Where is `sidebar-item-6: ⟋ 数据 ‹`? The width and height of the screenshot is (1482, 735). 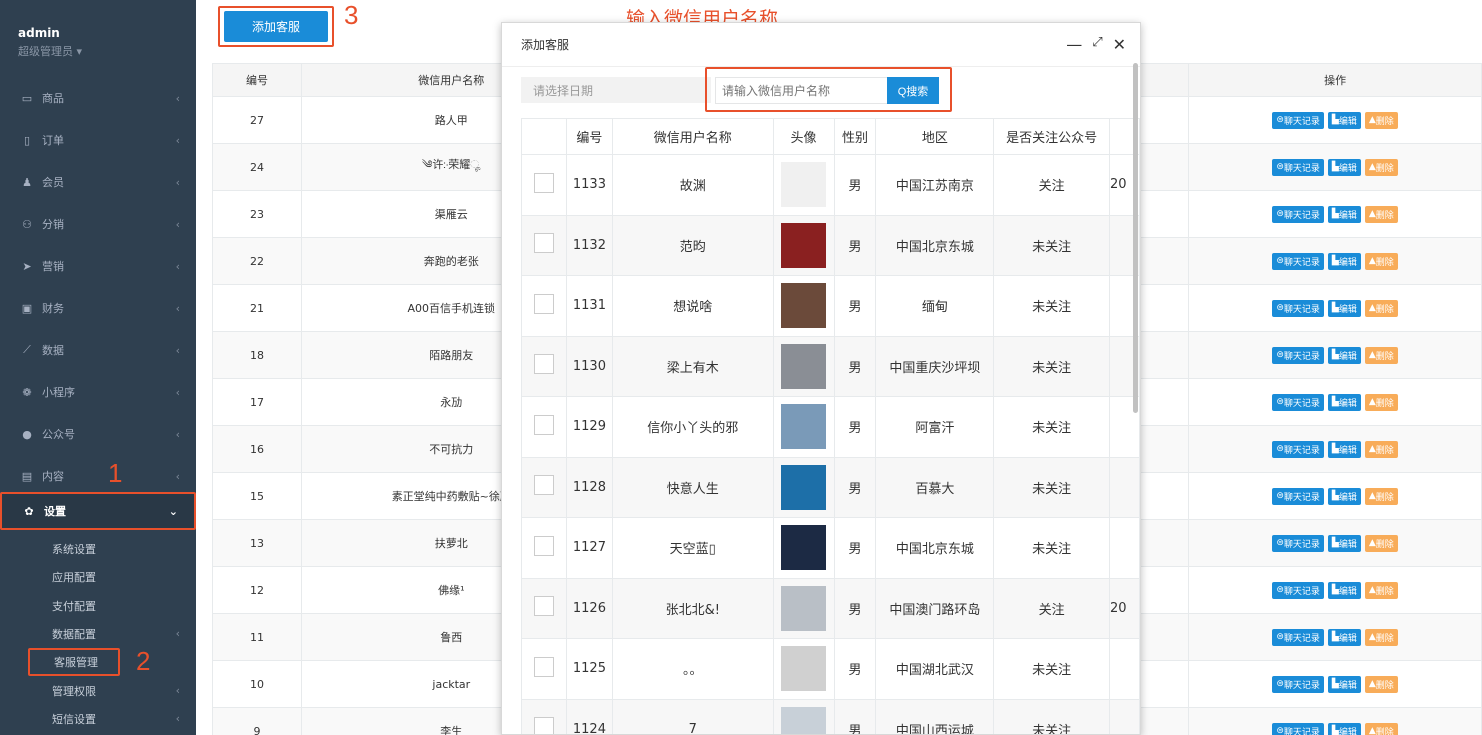 sidebar-item-6: ⟋ 数据 ‹ is located at coordinates (98, 350).